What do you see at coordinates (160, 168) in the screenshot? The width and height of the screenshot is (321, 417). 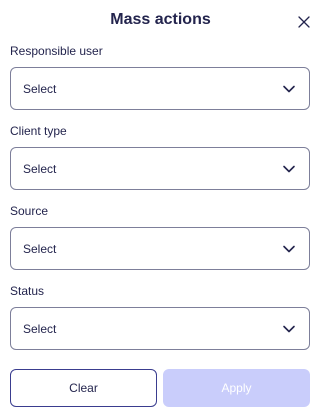 I see `client-type-select: Select` at bounding box center [160, 168].